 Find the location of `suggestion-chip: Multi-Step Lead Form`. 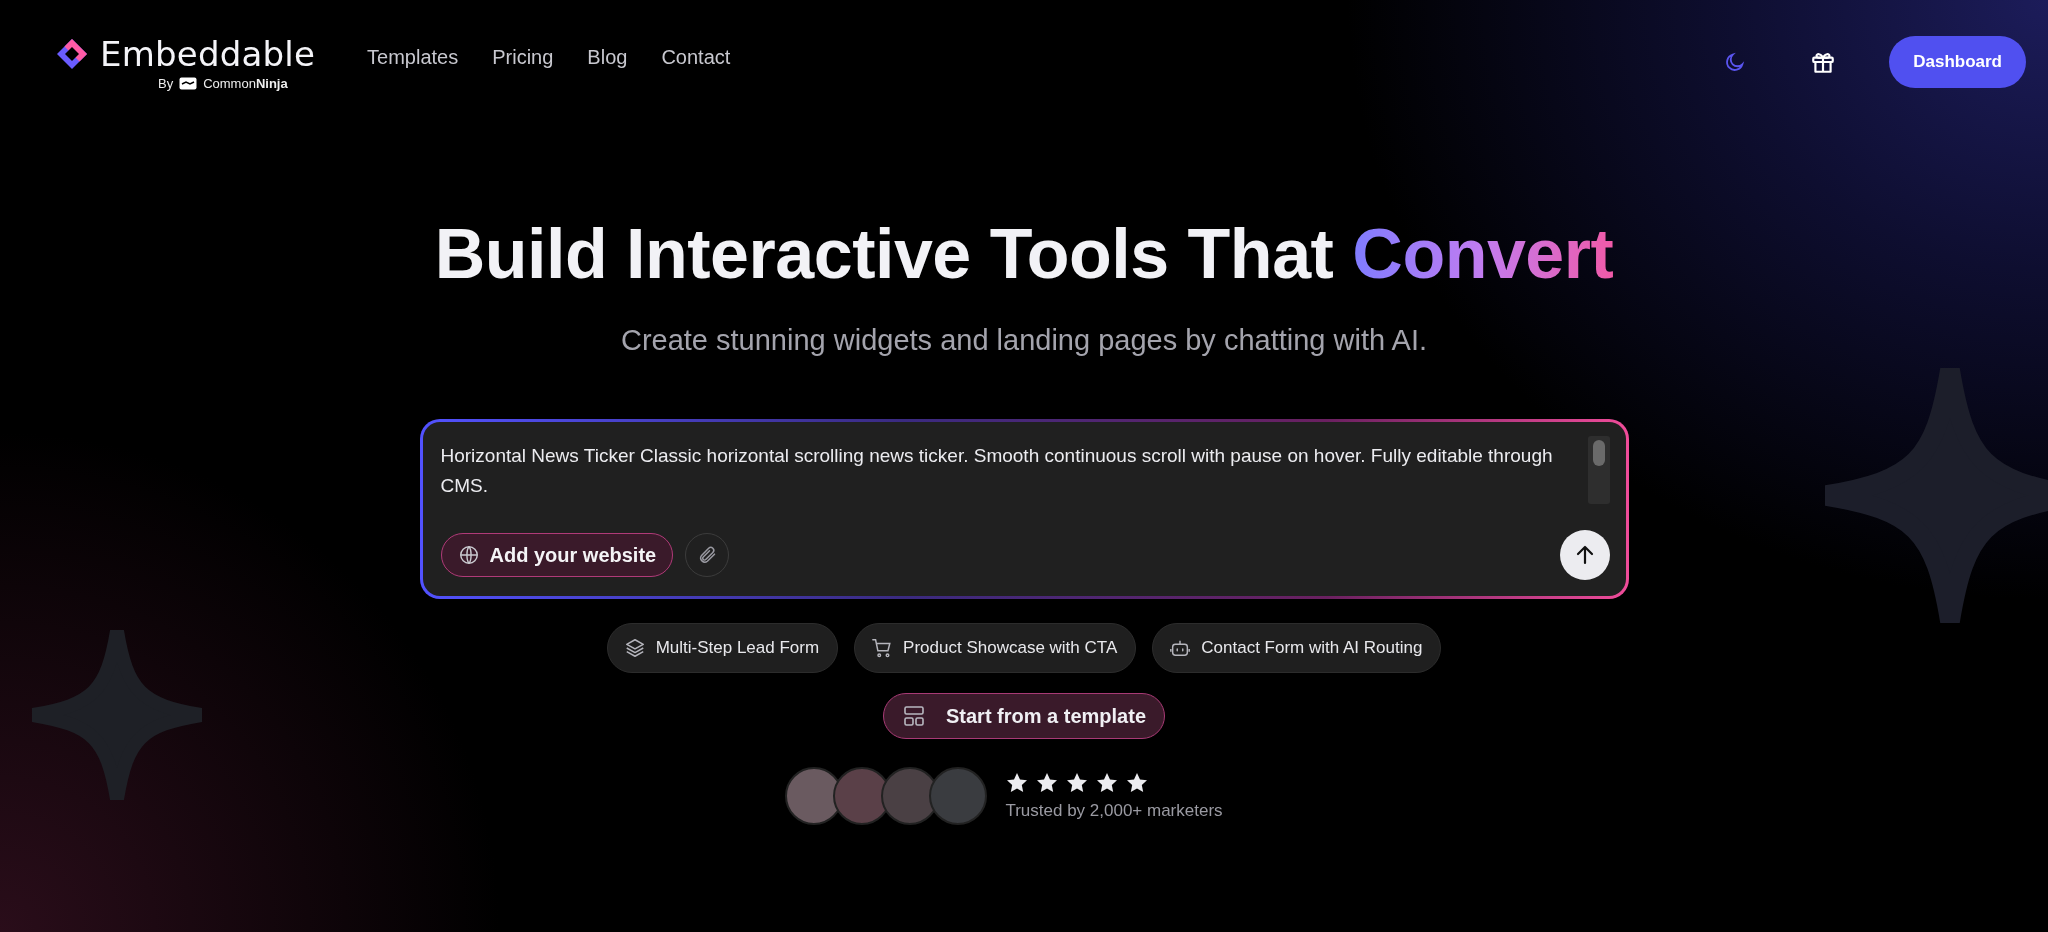

suggestion-chip: Multi-Step Lead Form is located at coordinates (722, 648).